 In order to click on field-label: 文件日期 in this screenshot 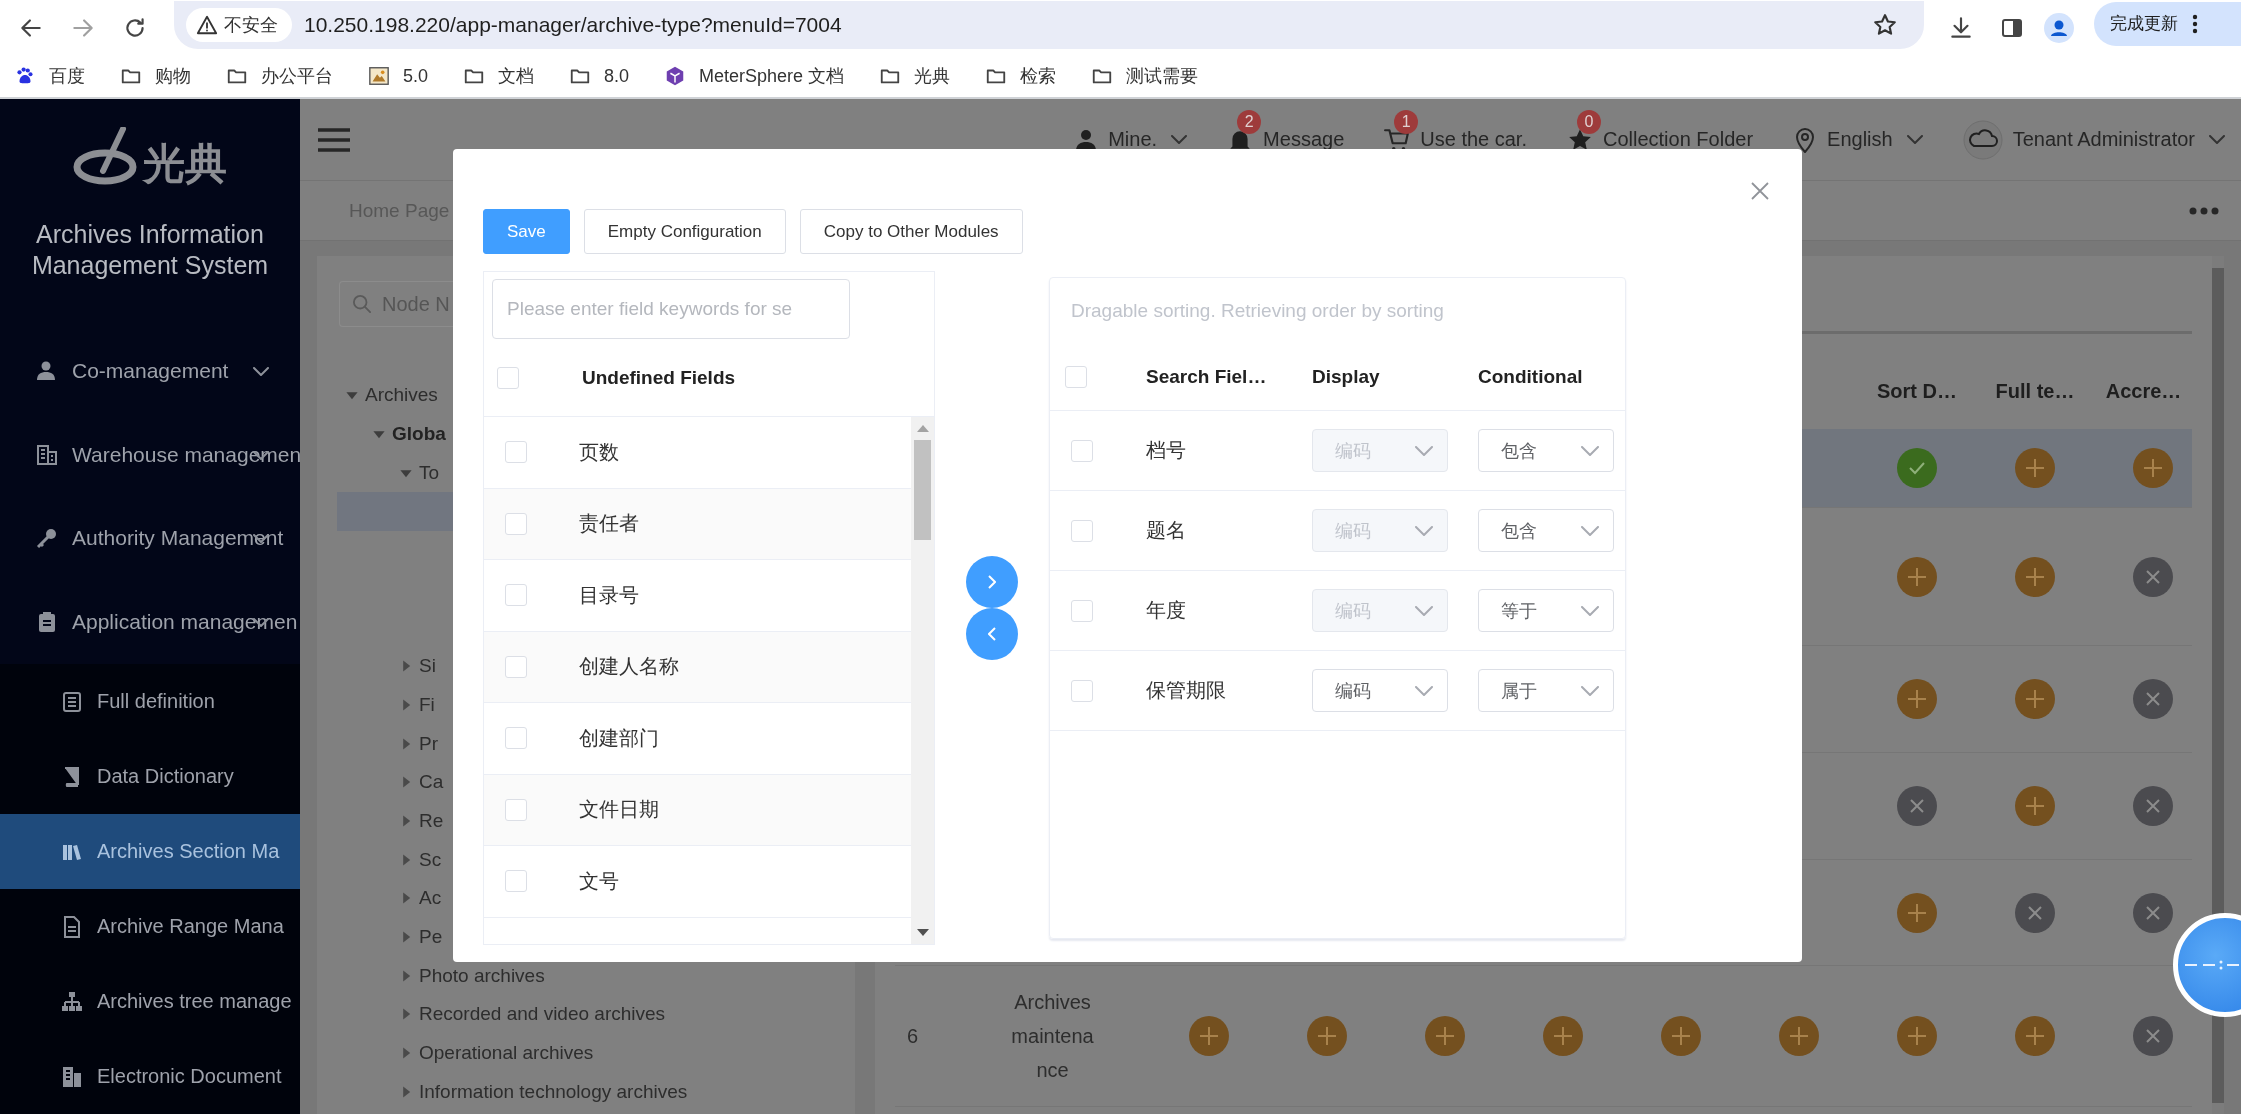, I will do `click(619, 810)`.